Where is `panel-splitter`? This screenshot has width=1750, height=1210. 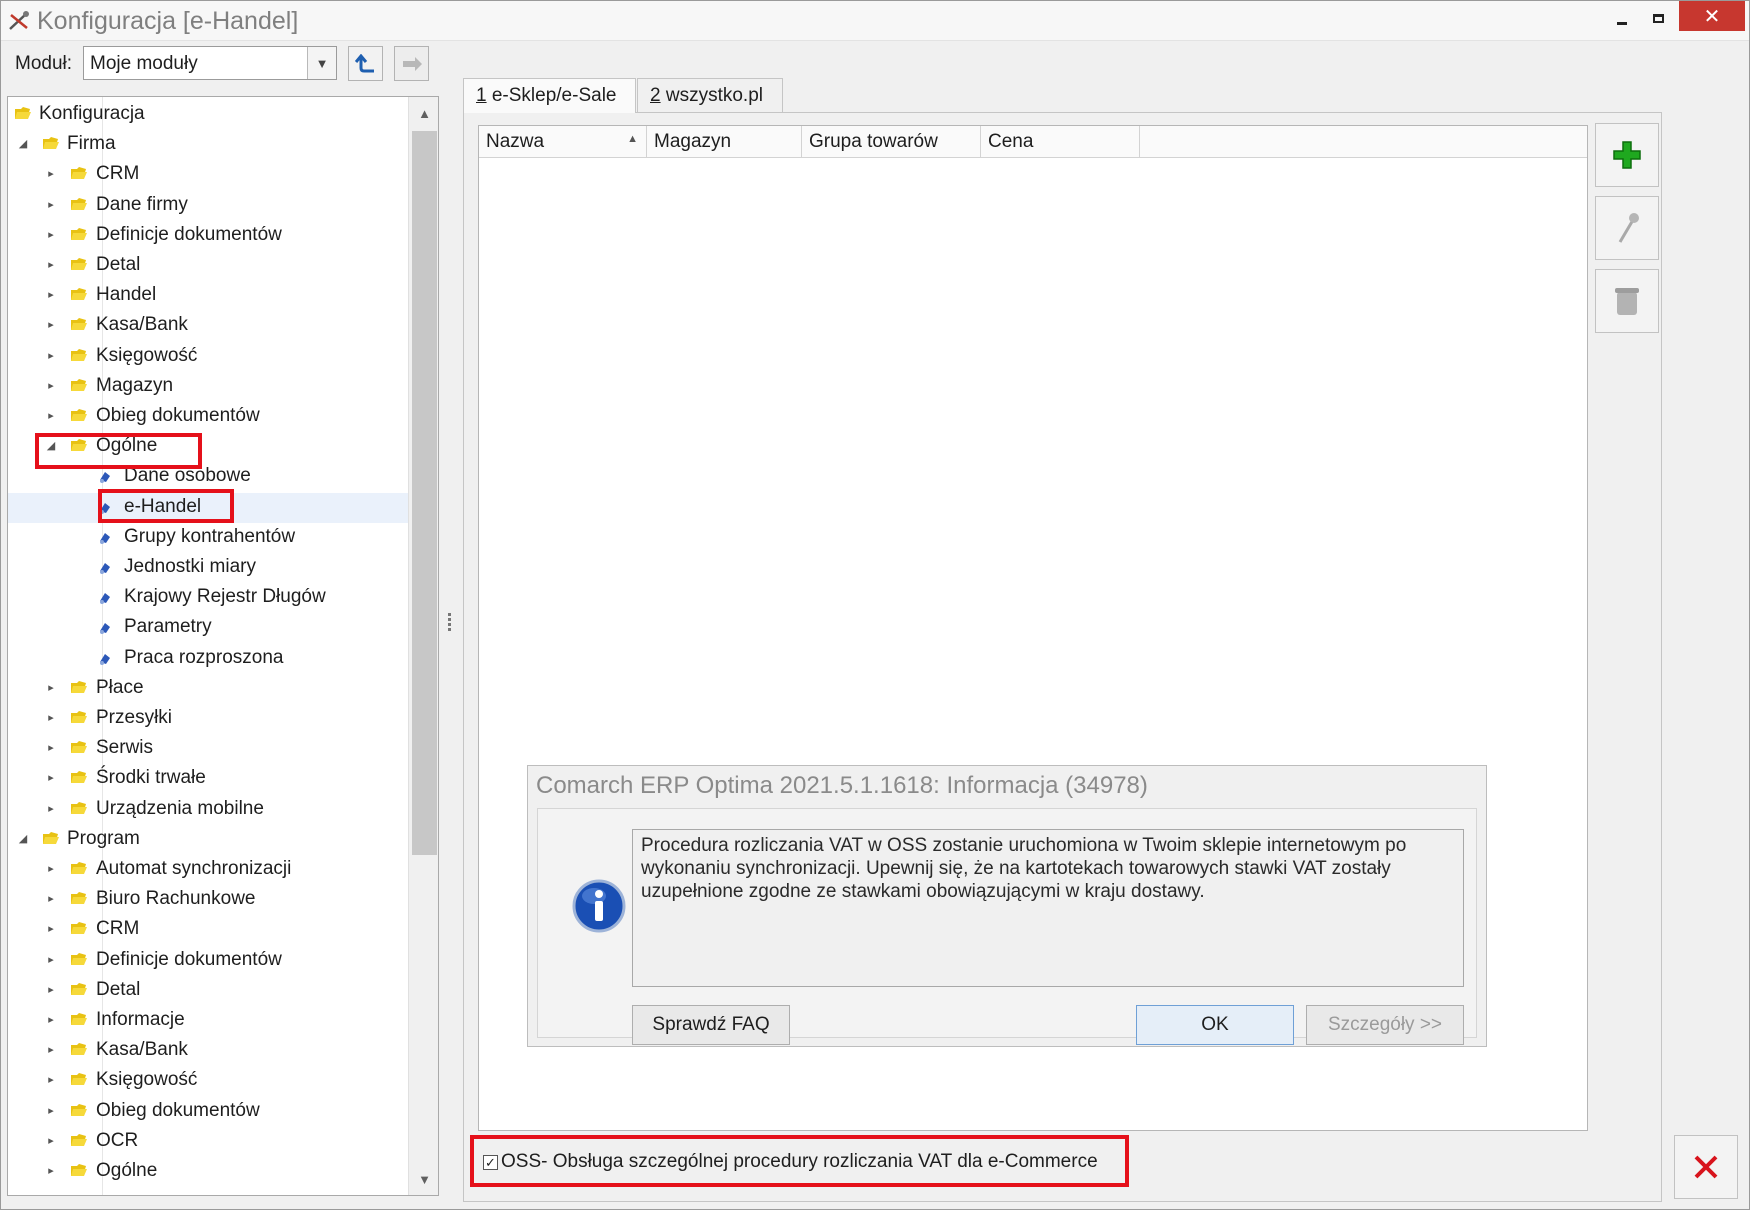 panel-splitter is located at coordinates (450, 622).